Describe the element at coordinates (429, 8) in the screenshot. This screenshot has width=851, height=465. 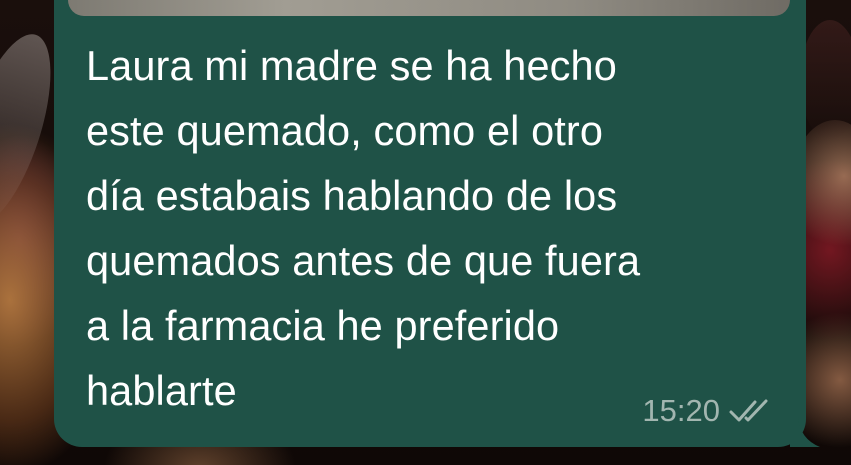
I see `attached-image-preview` at that location.